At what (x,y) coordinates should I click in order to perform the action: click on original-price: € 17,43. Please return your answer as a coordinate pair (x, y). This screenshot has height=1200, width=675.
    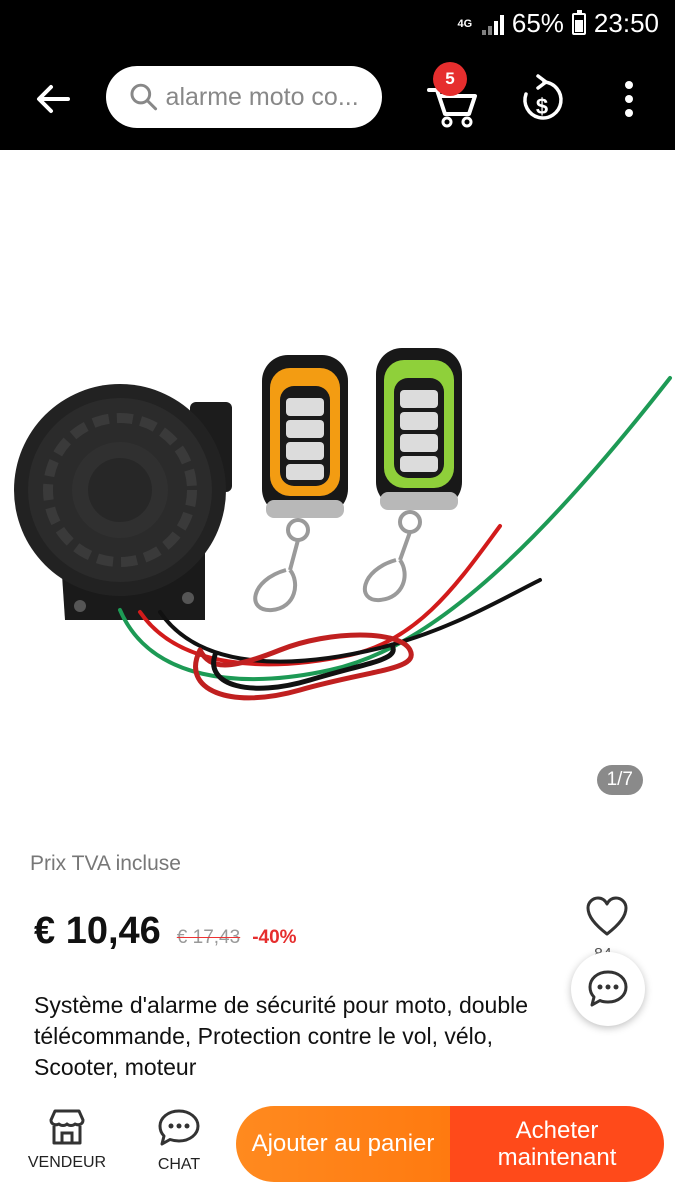
    Looking at the image, I should click on (208, 937).